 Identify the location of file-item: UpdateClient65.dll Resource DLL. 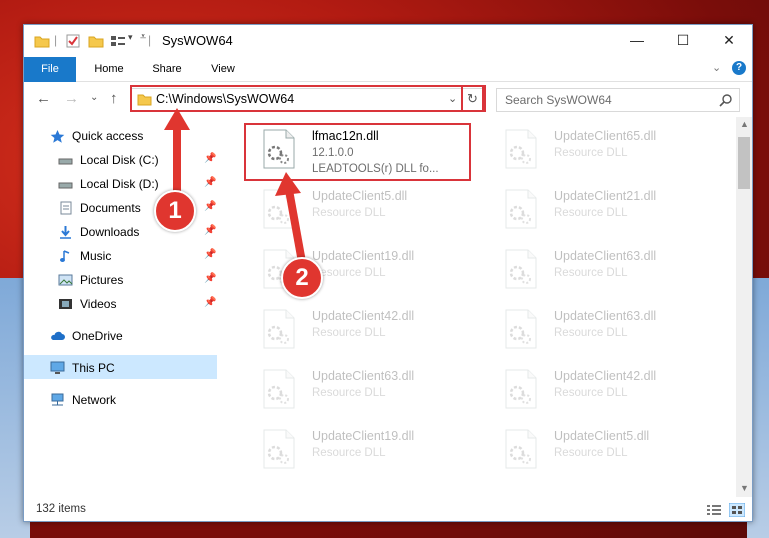
(599, 151).